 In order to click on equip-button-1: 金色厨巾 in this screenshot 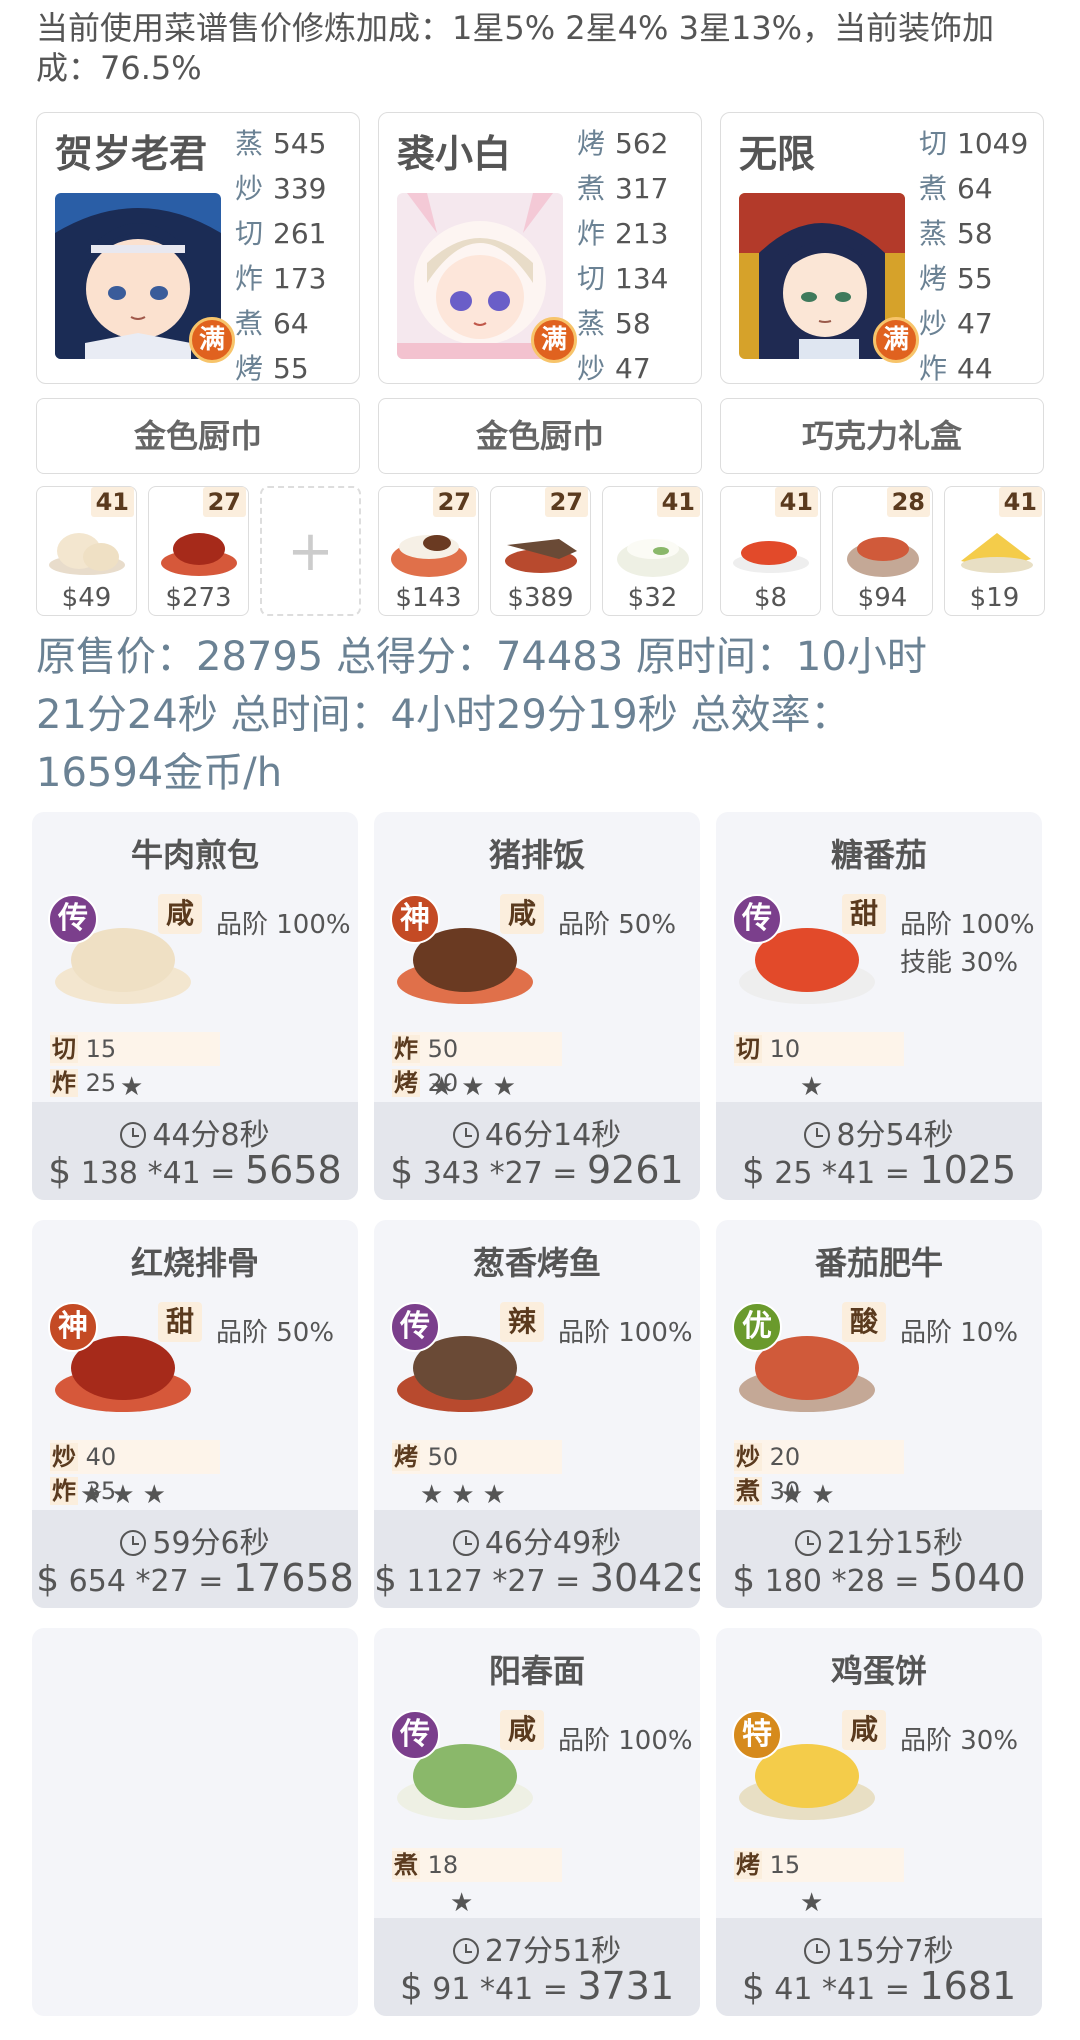, I will do `click(198, 436)`.